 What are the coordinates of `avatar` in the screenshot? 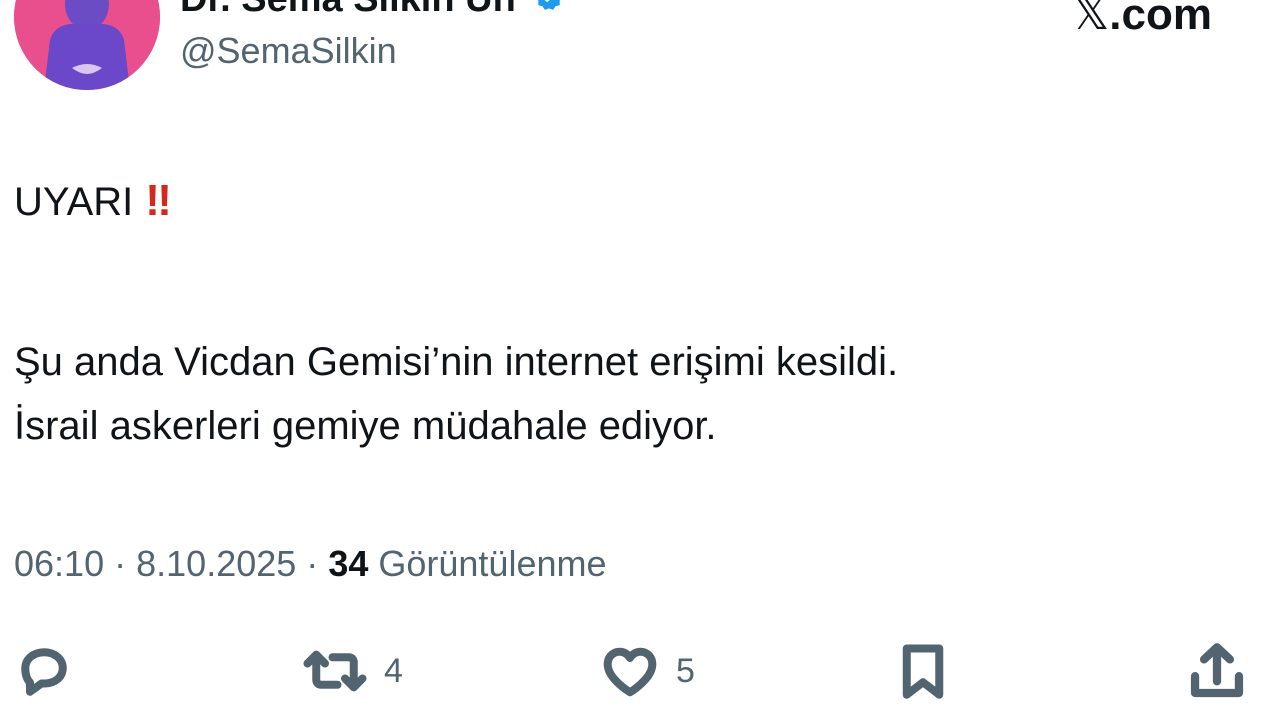 It's located at (87, 45).